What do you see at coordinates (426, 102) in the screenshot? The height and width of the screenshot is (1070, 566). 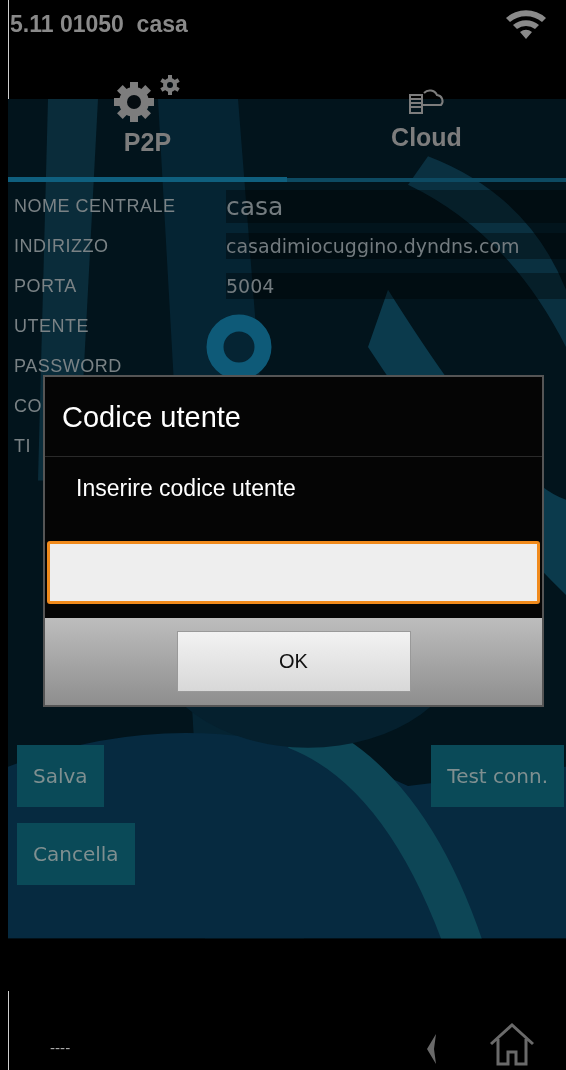 I see `cloud-server-icon` at bounding box center [426, 102].